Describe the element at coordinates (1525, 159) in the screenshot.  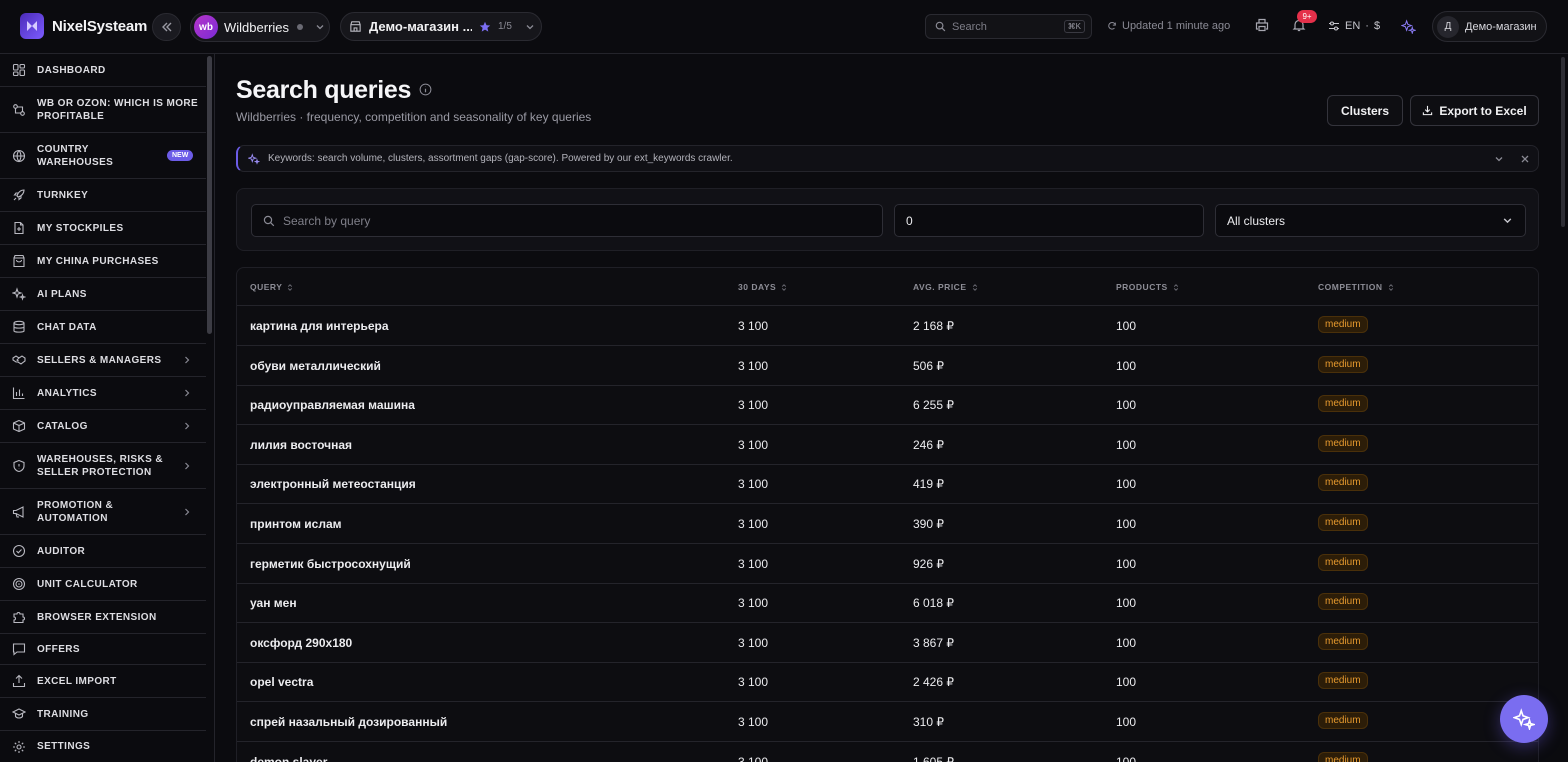
I see `close-icon` at that location.